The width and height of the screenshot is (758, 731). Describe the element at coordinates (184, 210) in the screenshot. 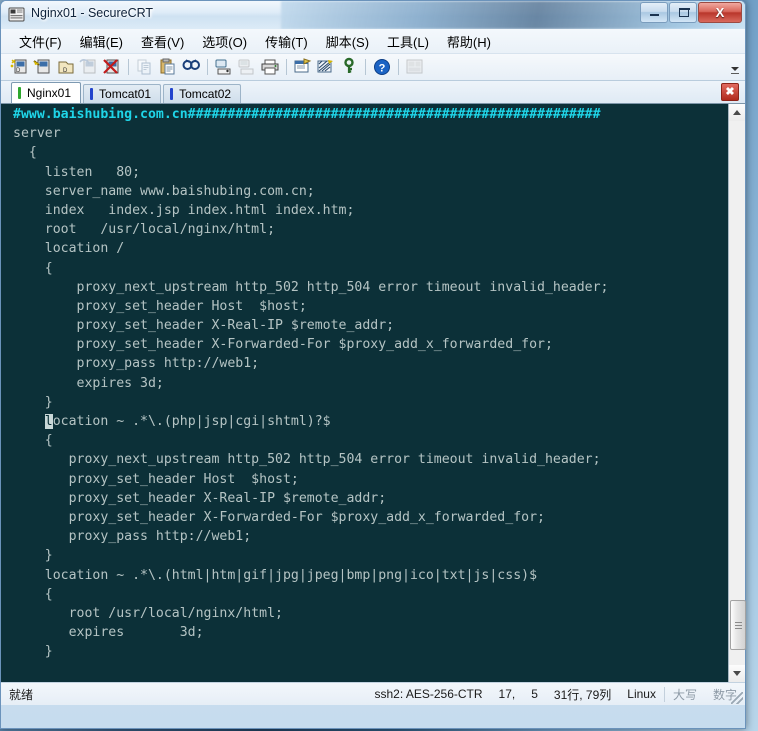

I see `terminal-text: index index.jsp index.html index.htm;` at that location.